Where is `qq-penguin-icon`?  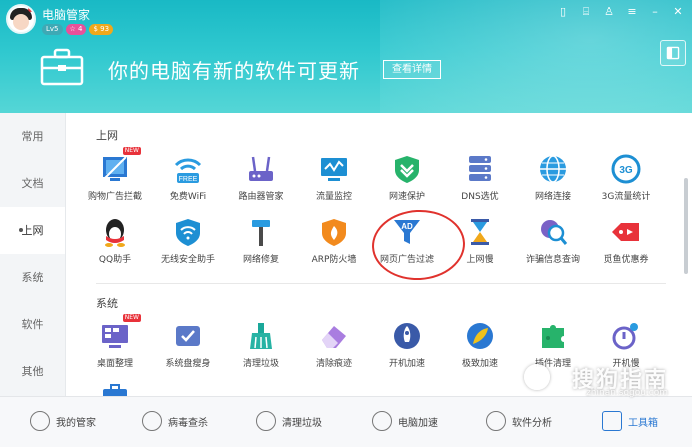
qq-penguin-icon is located at coordinates (115, 232).